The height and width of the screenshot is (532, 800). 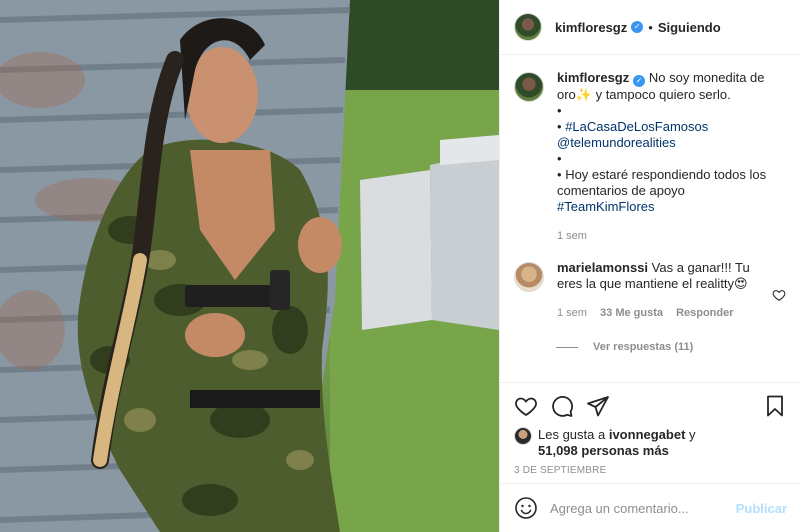 What do you see at coordinates (671, 236) in the screenshot?
I see `caption-time: 1 sem` at bounding box center [671, 236].